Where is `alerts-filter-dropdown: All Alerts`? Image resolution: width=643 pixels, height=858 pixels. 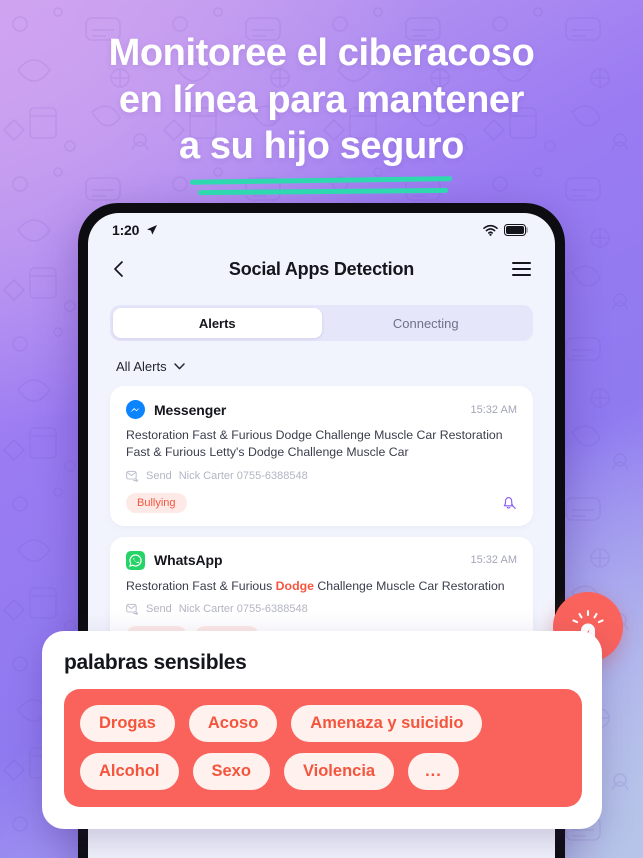 alerts-filter-dropdown: All Alerts is located at coordinates (150, 366).